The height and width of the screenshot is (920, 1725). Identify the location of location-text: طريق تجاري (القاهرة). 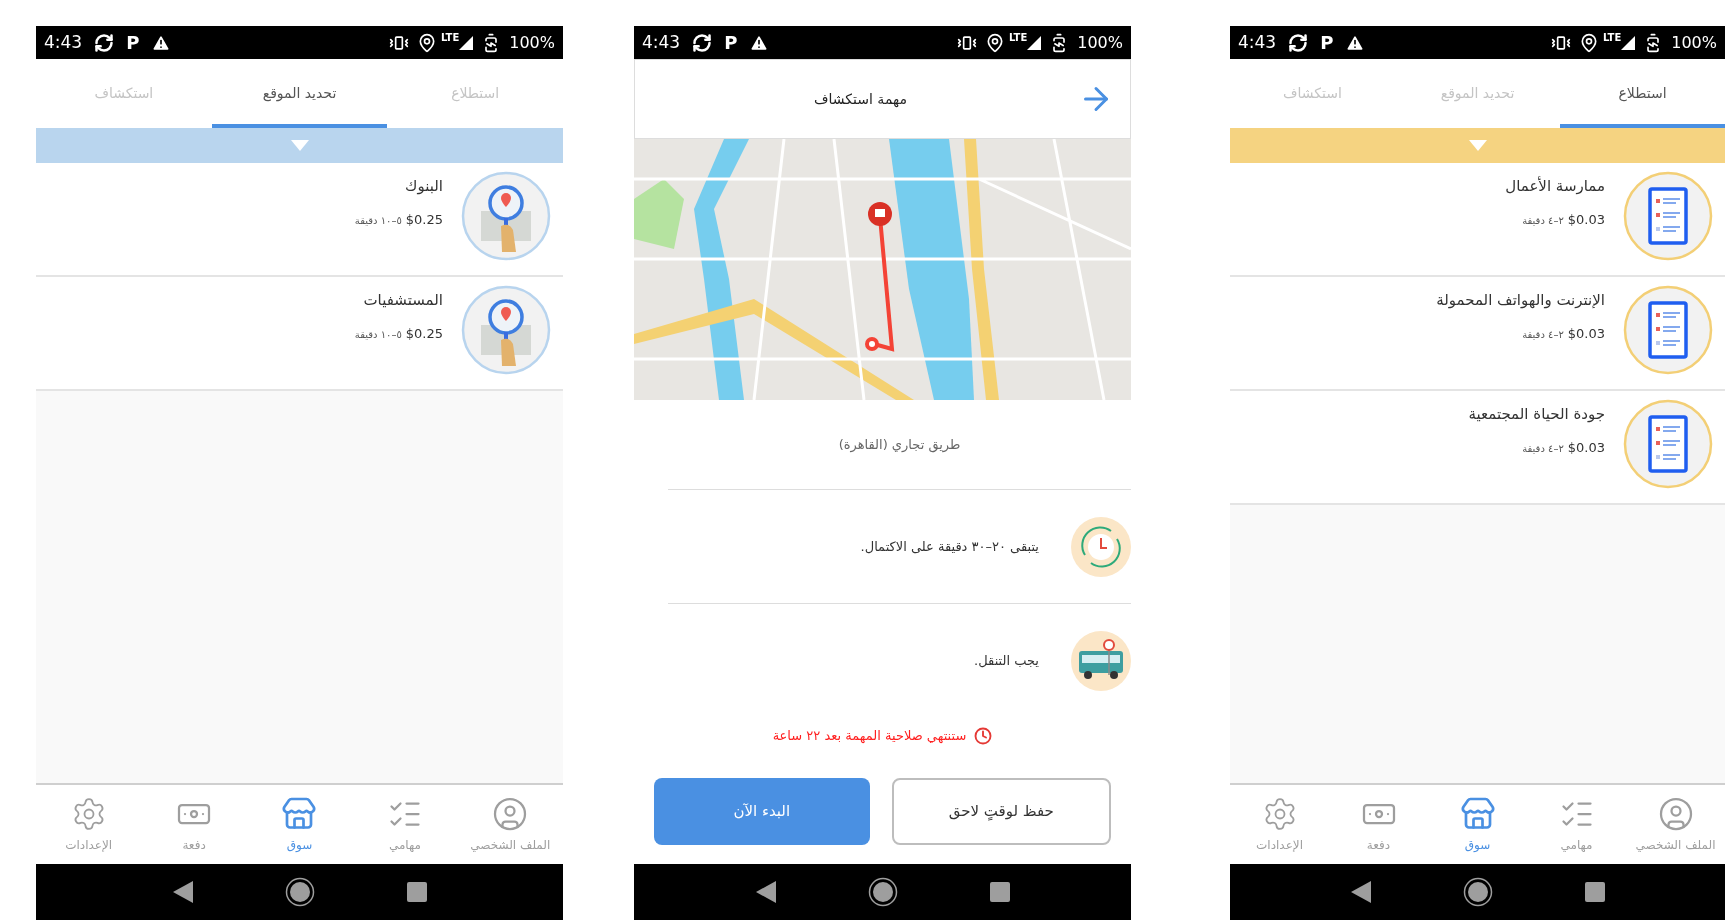
(899, 445).